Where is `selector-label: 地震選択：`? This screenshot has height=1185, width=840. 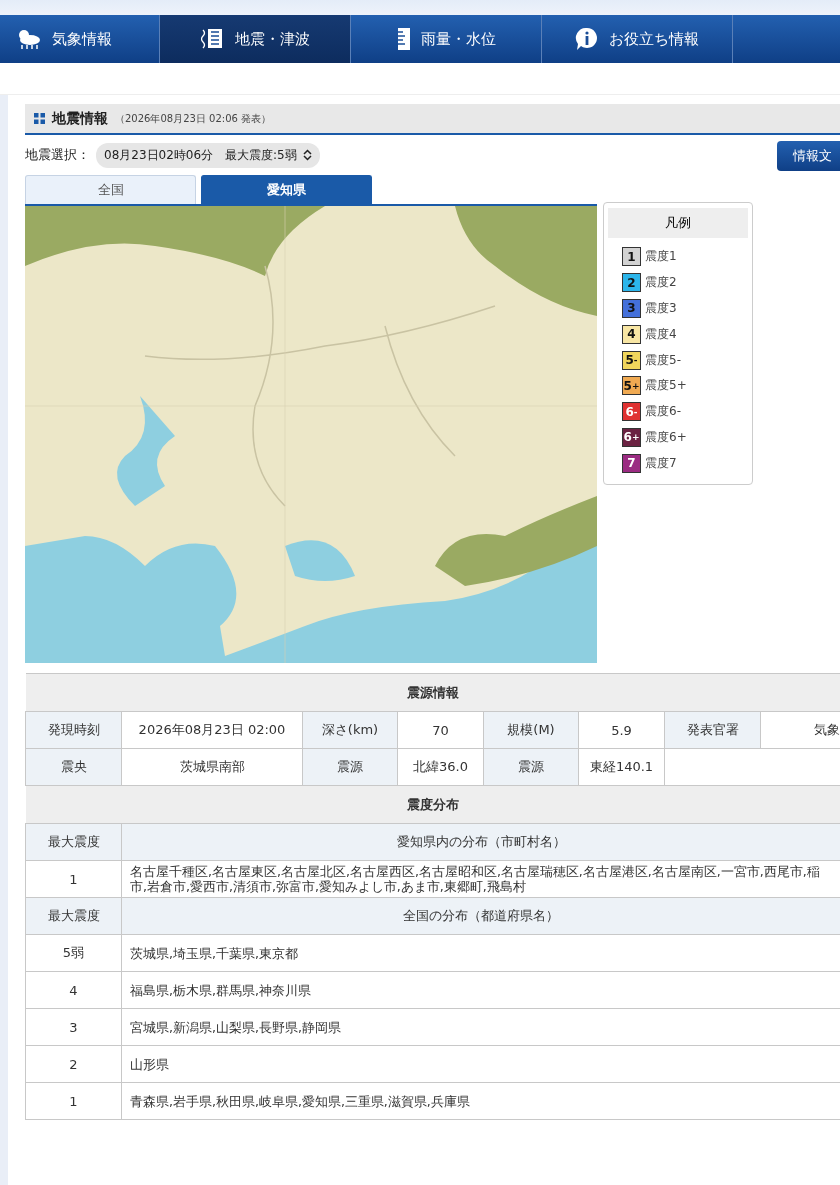 selector-label: 地震選択： is located at coordinates (57, 155).